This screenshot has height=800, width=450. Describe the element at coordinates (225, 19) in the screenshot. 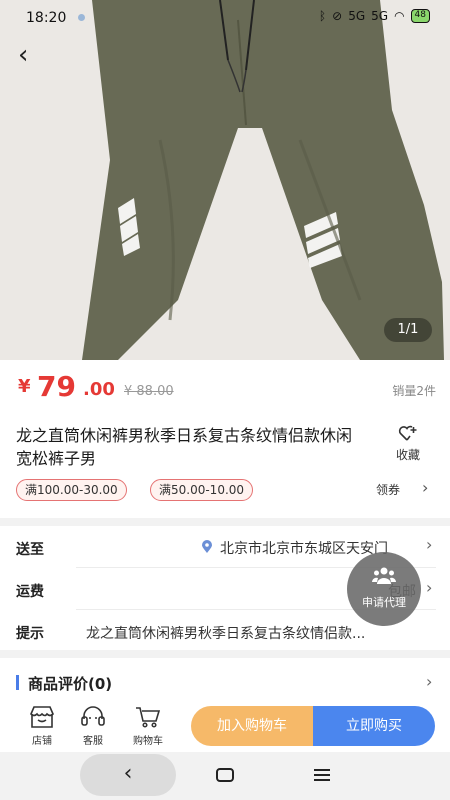

I see `status-bar: 18:20 ᛒ ⊘ 5G 5G ◠ 48` at that location.